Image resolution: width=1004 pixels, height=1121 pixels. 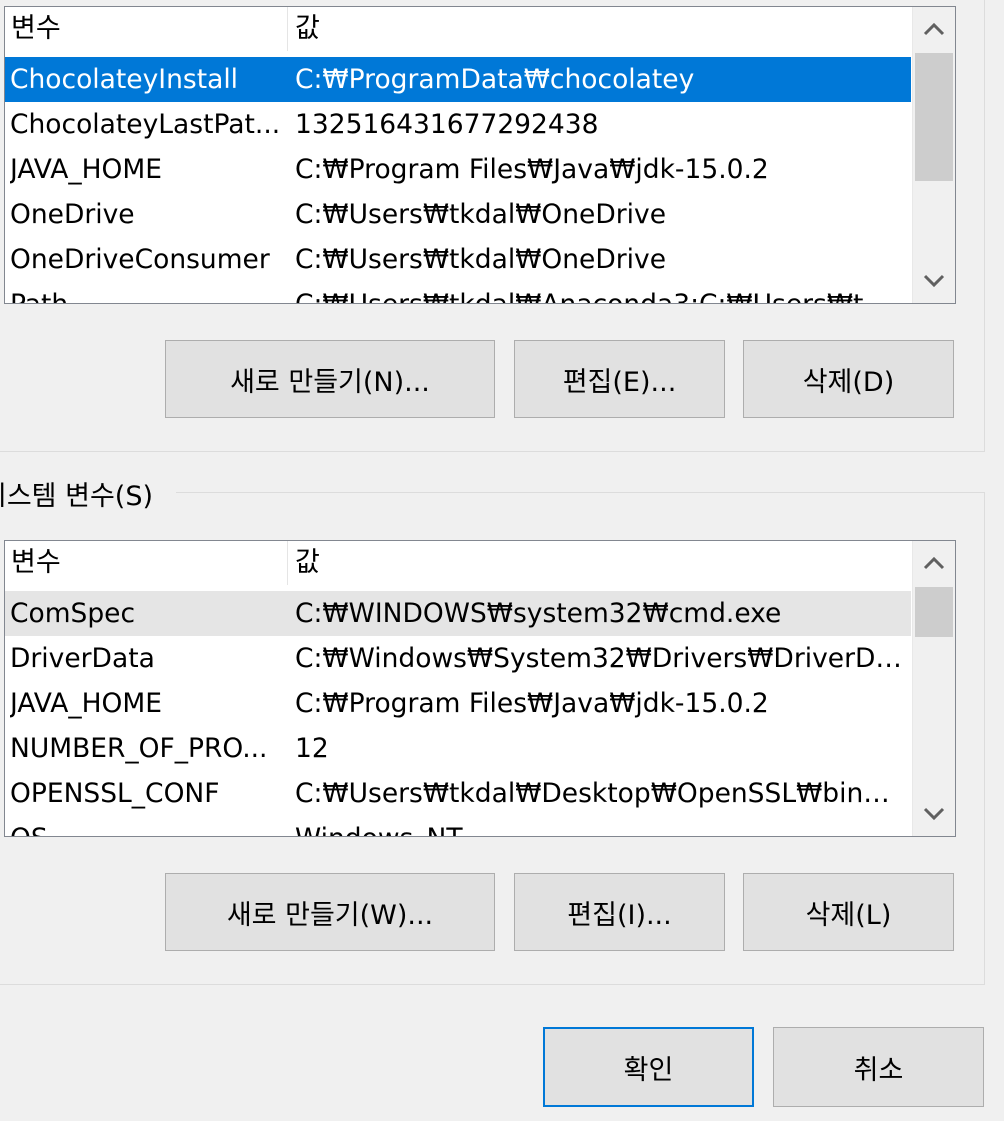 I want to click on system-variables-label: 시스템 변수(S), so click(x=88, y=497).